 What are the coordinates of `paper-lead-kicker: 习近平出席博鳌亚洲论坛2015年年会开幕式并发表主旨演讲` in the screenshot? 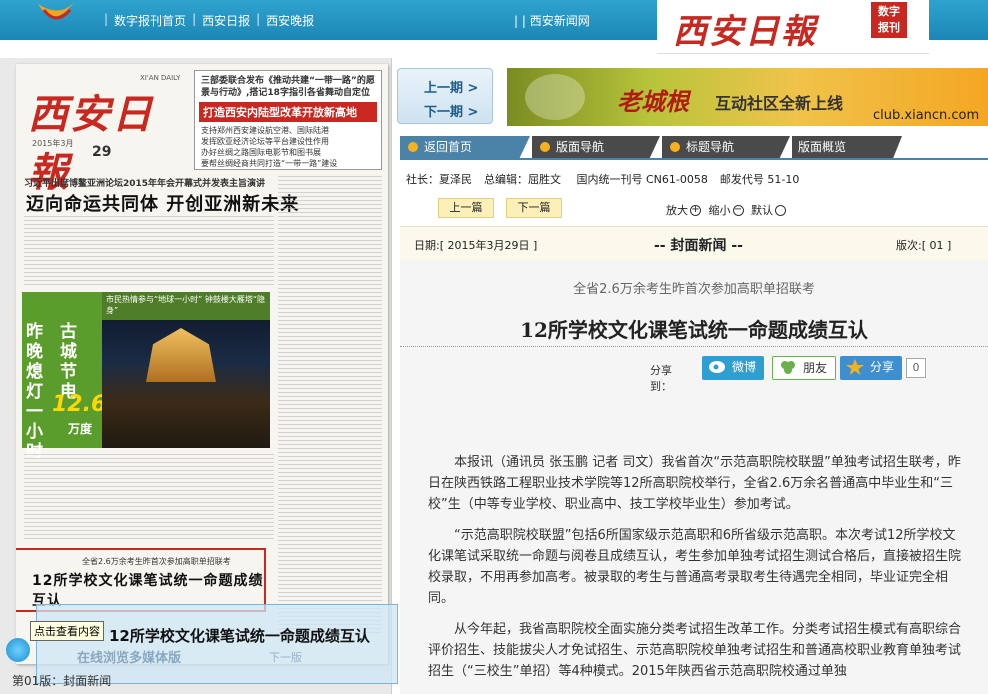 It's located at (145, 184).